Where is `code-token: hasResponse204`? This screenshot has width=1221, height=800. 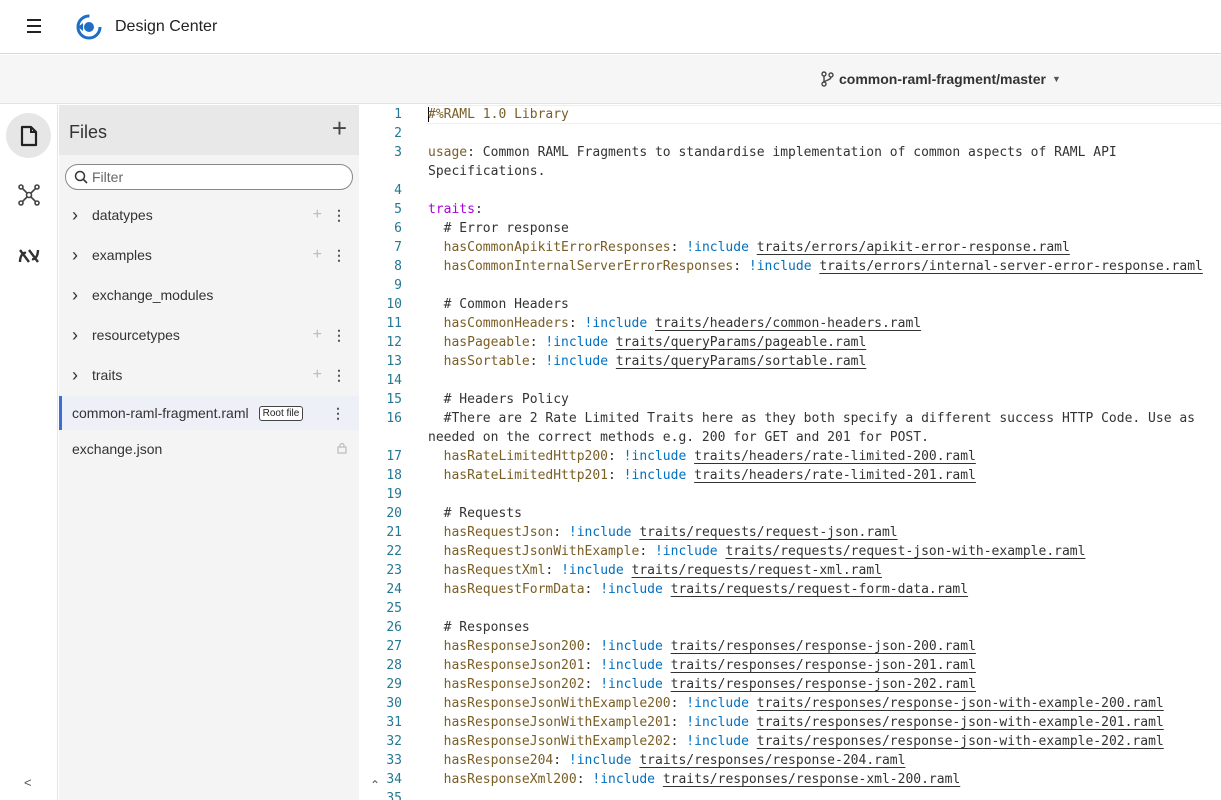
code-token: hasResponse204 is located at coordinates (491, 760).